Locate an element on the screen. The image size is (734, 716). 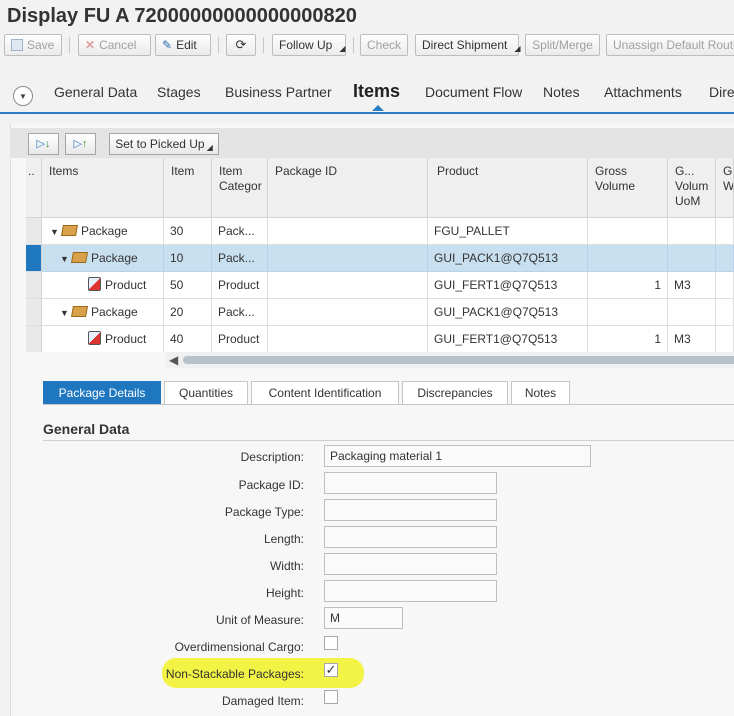
column-header-select: .. is located at coordinates (34, 188).